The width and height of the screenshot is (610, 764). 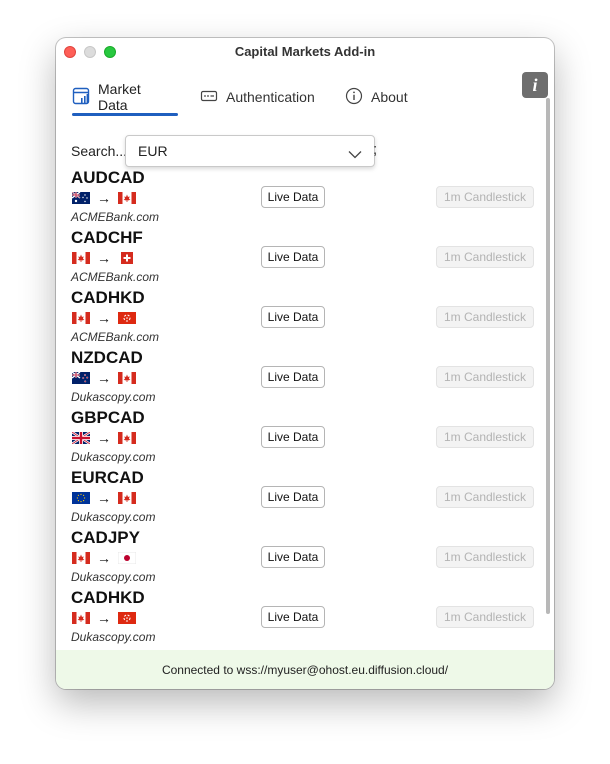 What do you see at coordinates (548, 356) in the screenshot?
I see `vertical-scrollbar` at bounding box center [548, 356].